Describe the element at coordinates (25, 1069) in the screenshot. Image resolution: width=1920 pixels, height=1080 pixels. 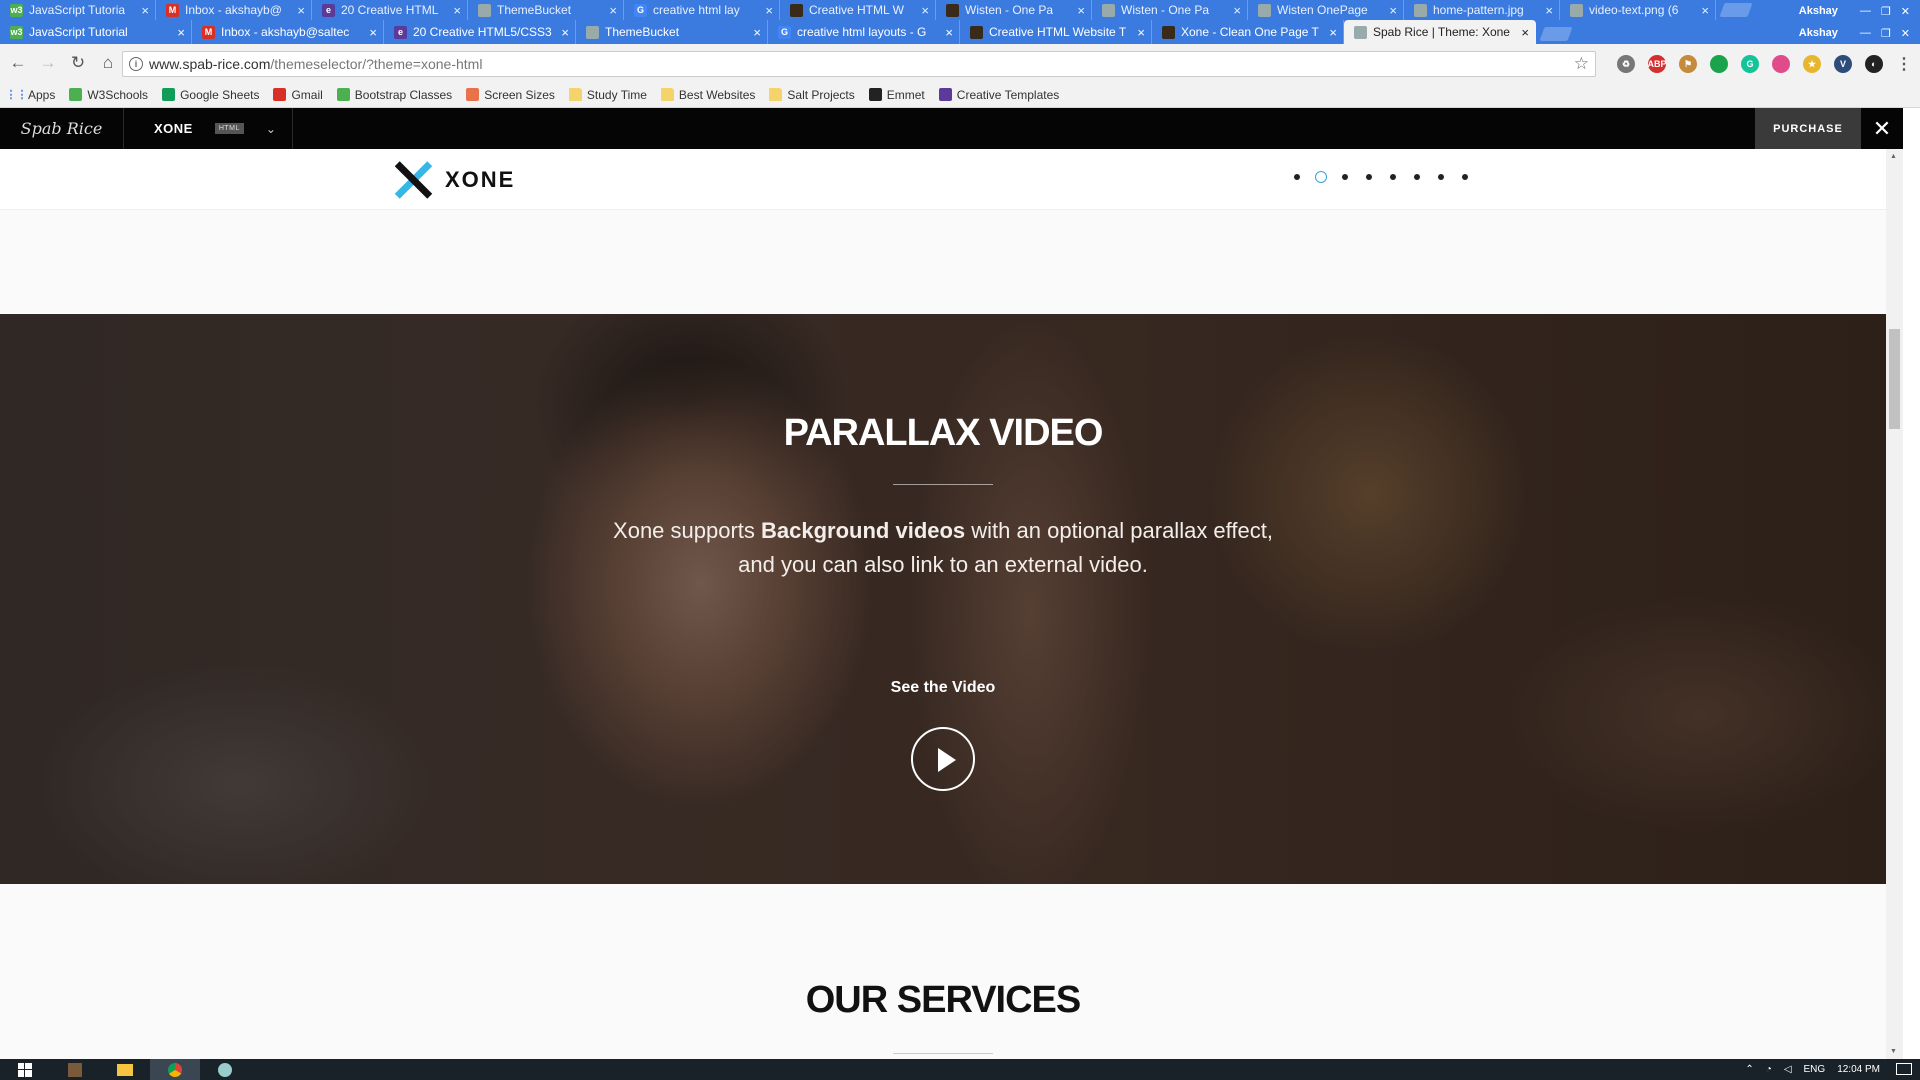
I see `windows-start-icon` at that location.